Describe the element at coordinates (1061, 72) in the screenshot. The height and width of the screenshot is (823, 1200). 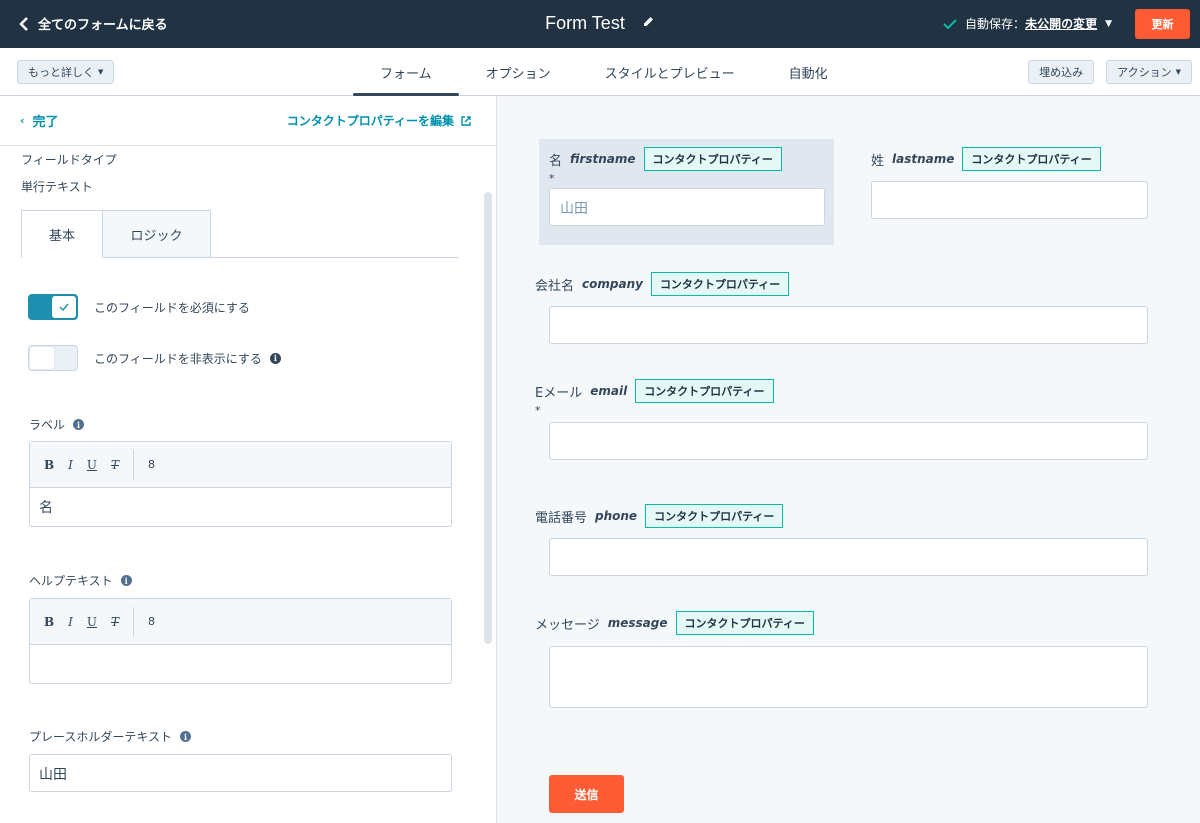
I see `embed-button: 埋め込み` at that location.